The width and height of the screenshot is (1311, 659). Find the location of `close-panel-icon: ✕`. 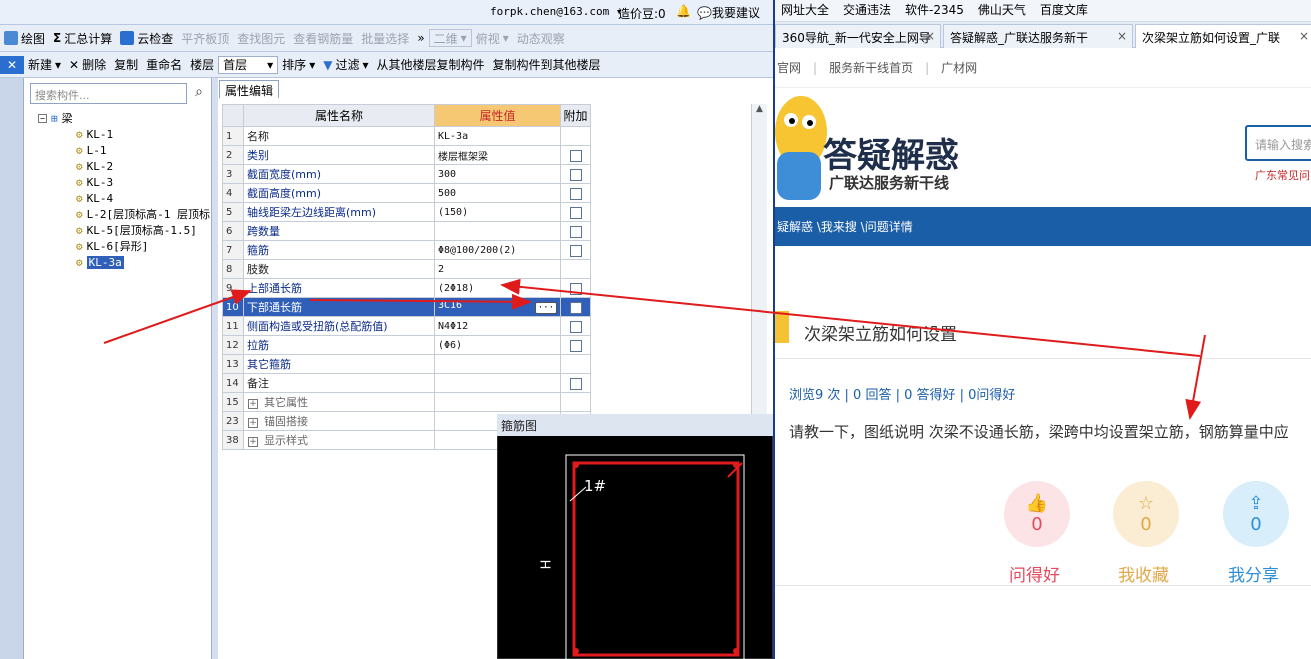

close-panel-icon: ✕ is located at coordinates (12, 64).